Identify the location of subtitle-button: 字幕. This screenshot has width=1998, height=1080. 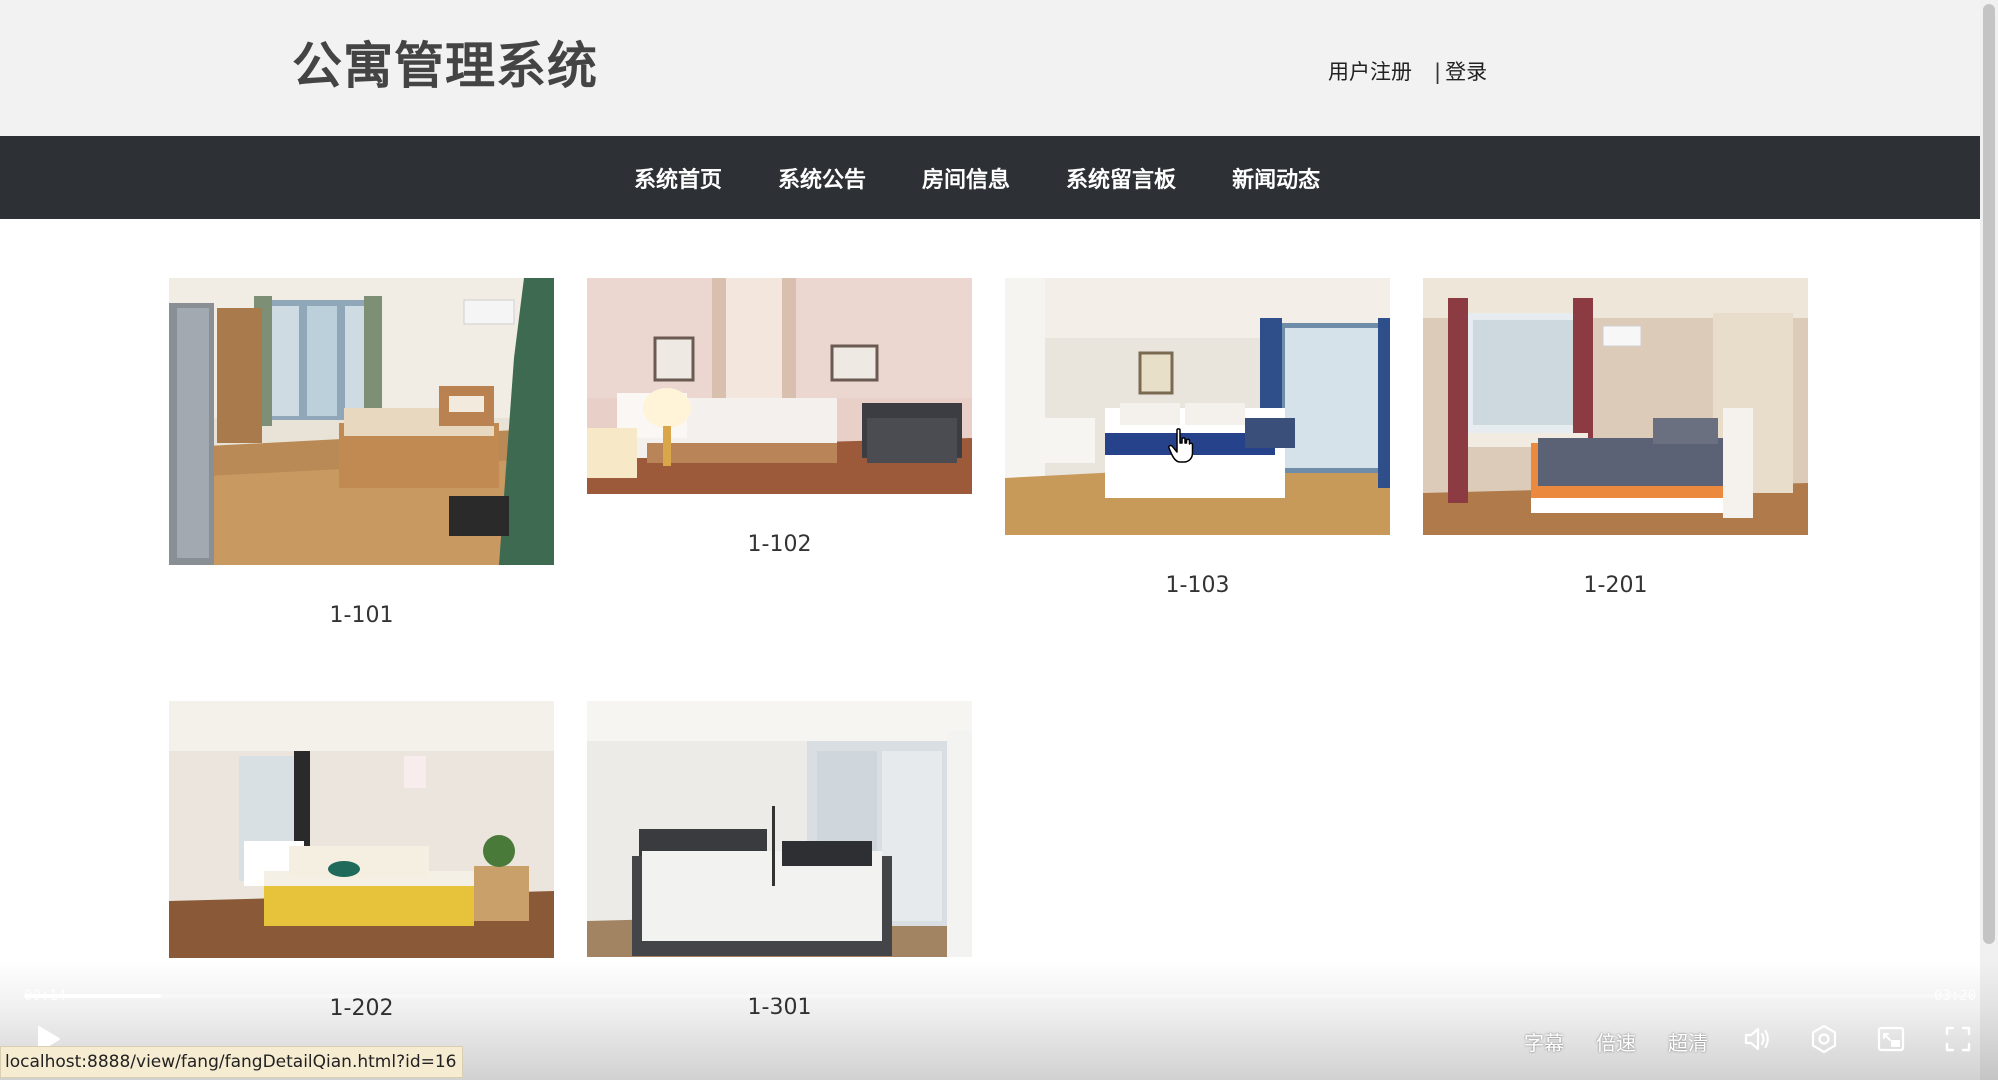
(1544, 1041).